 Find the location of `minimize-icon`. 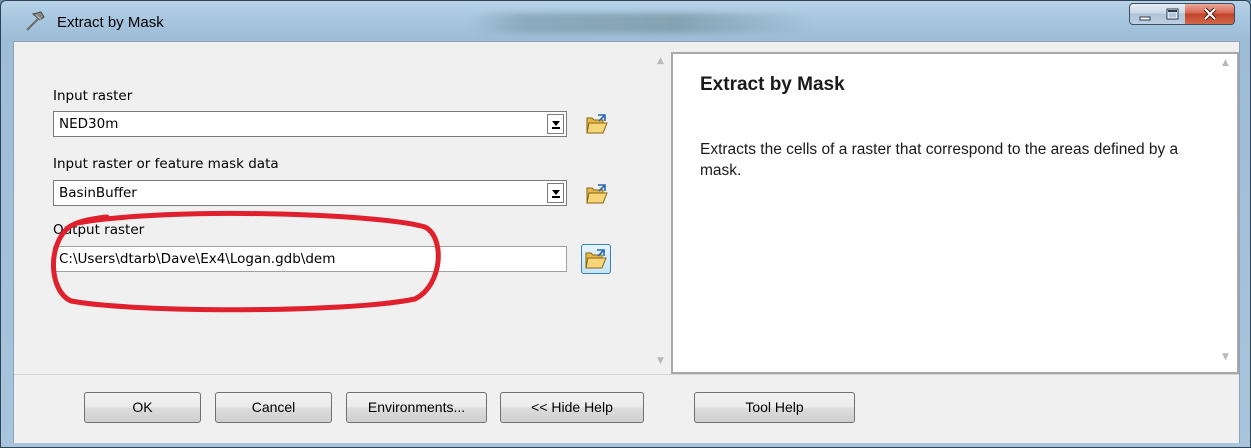

minimize-icon is located at coordinates (1145, 18).